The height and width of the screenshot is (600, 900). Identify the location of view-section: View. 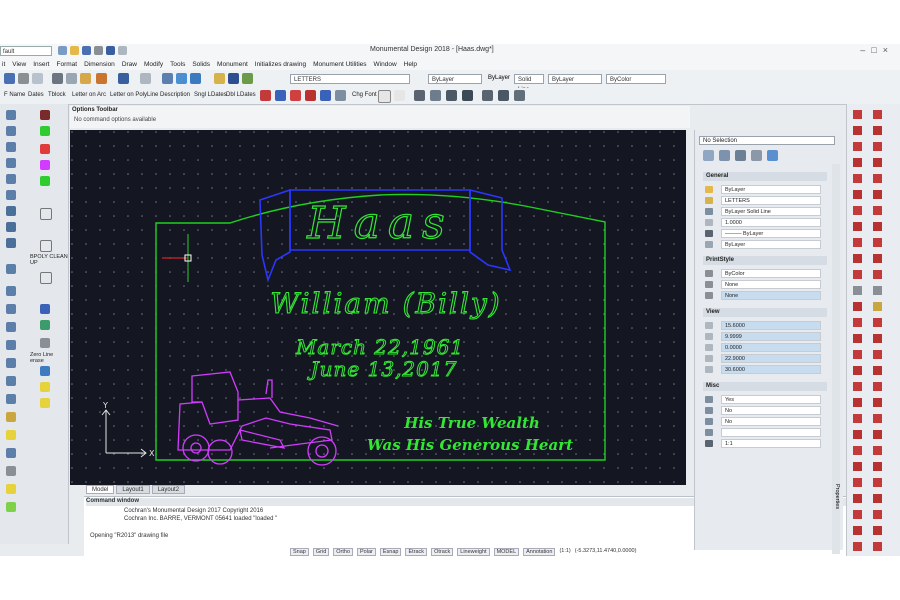
(765, 312).